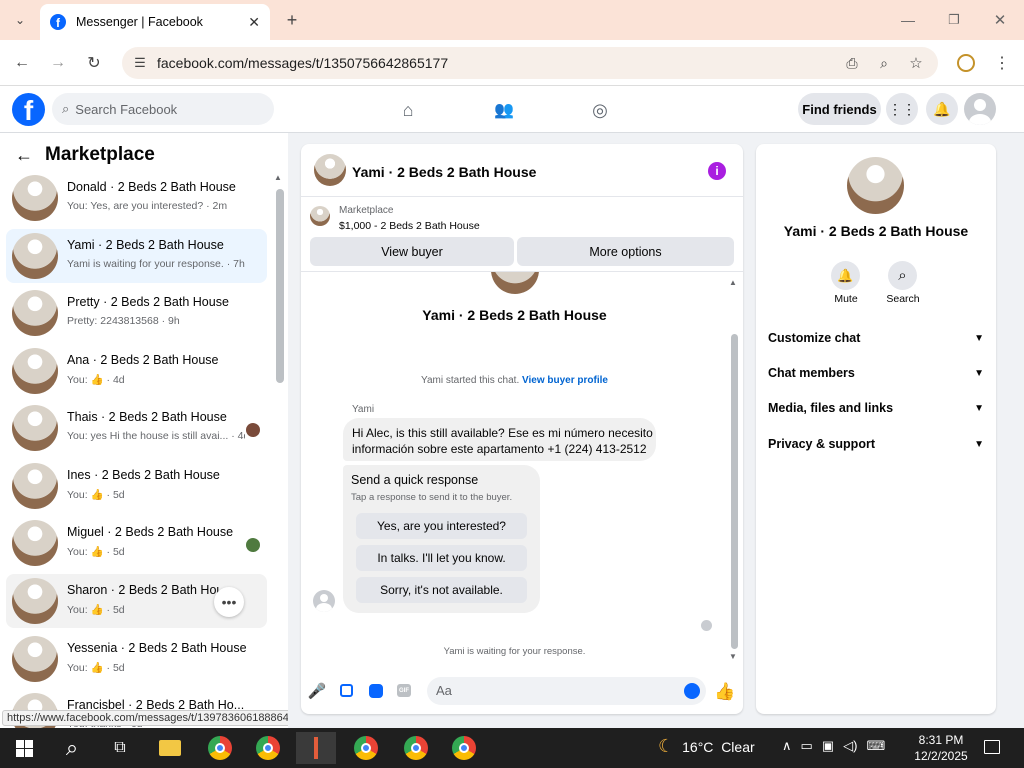 The image size is (1024, 768). What do you see at coordinates (734, 491) in the screenshot?
I see `thread-scrollbar` at bounding box center [734, 491].